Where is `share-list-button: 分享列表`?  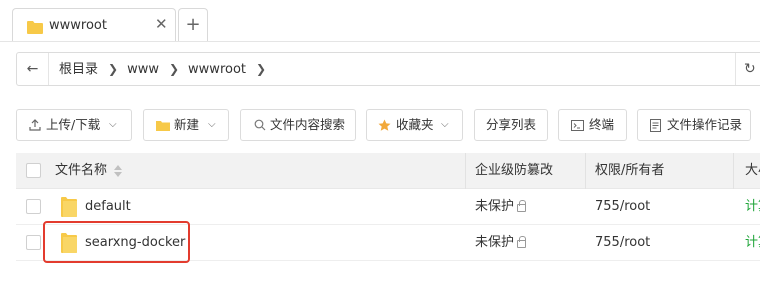
share-list-button: 分享列表 is located at coordinates (511, 125).